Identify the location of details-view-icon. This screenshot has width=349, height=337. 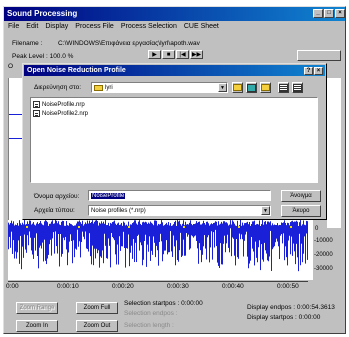
(297, 87).